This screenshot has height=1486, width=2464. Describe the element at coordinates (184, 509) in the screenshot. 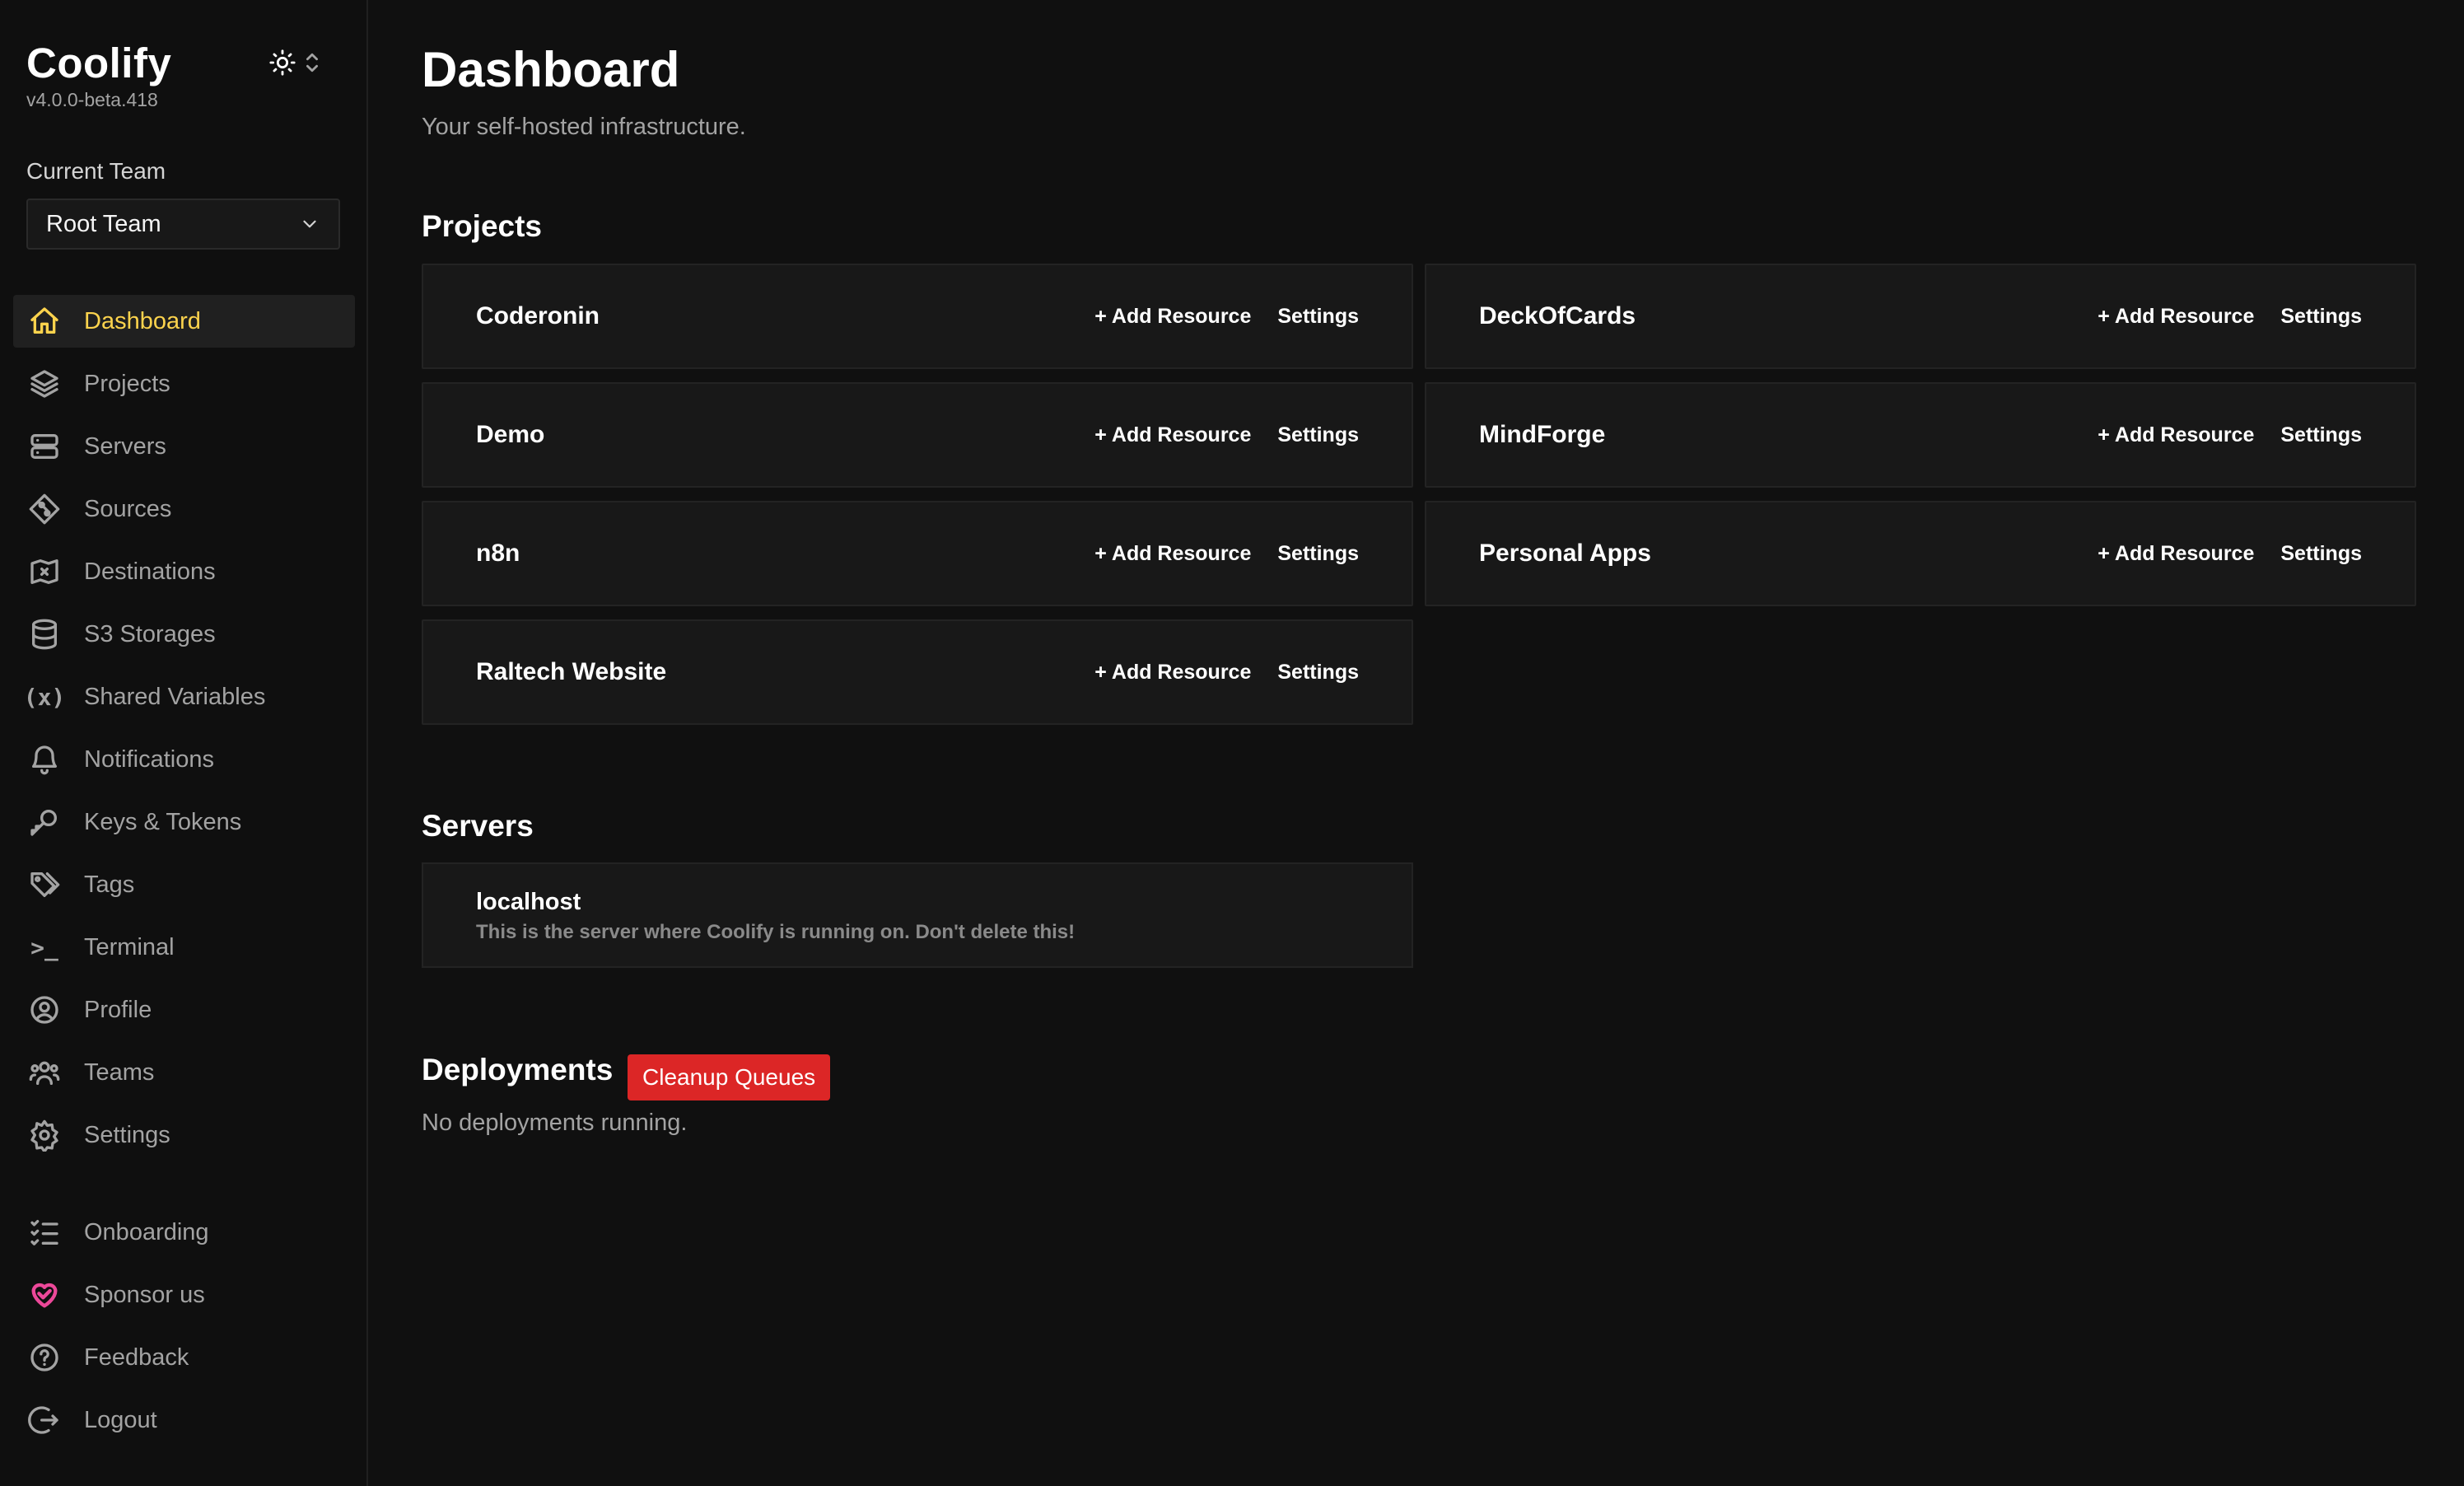

I see `nav-item-sources: Sources` at that location.